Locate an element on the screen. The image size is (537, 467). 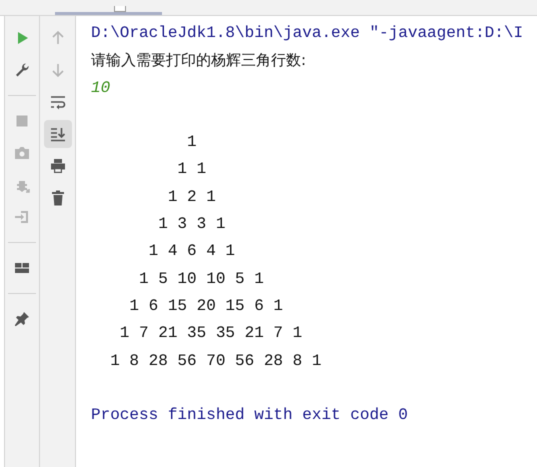
console-line: Process finished with exit code 0 is located at coordinates (249, 415).